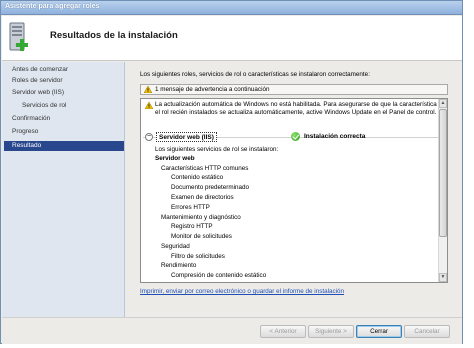  I want to click on window-title: Asistente para agregar roles, so click(52, 6).